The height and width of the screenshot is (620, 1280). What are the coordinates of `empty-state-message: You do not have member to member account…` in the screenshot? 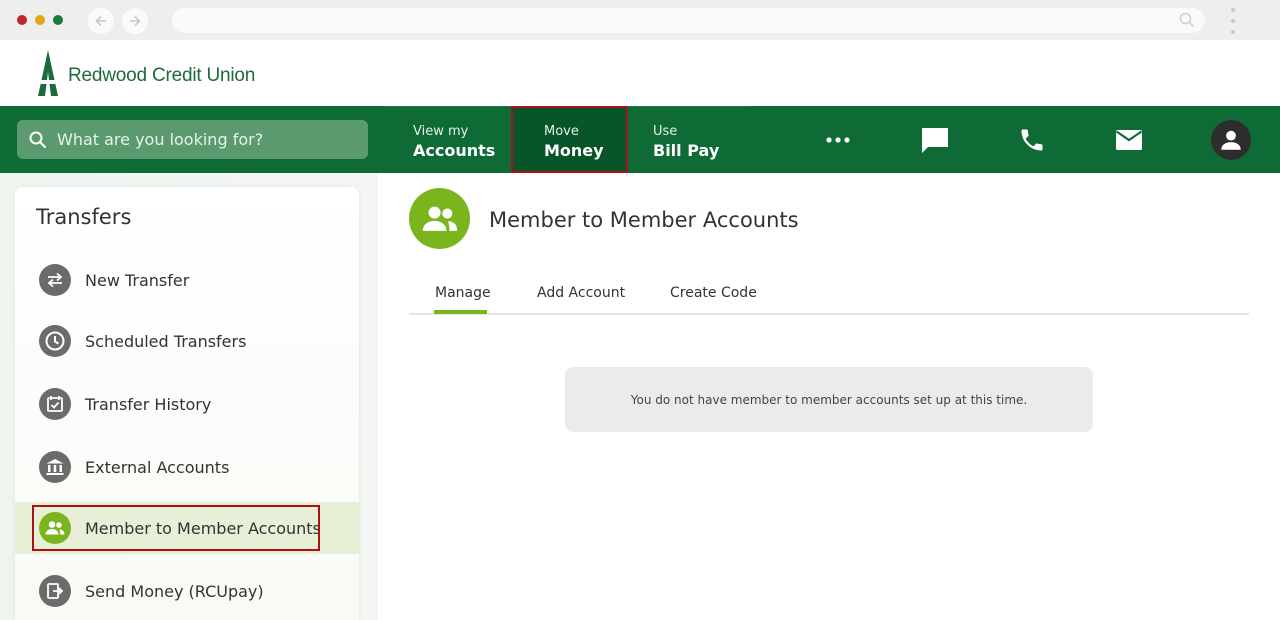 It's located at (829, 399).